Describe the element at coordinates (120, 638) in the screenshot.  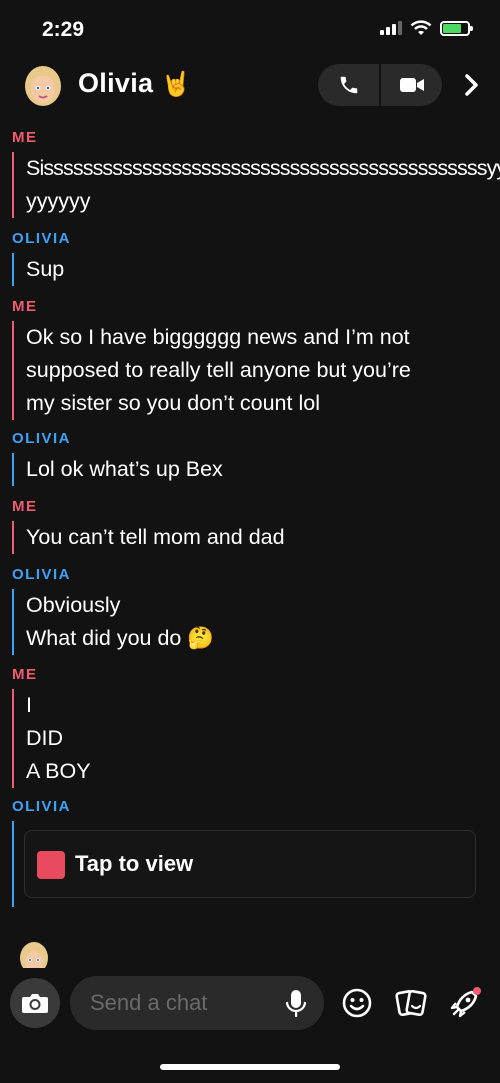
I see `message-line: What did you do 🤔` at that location.